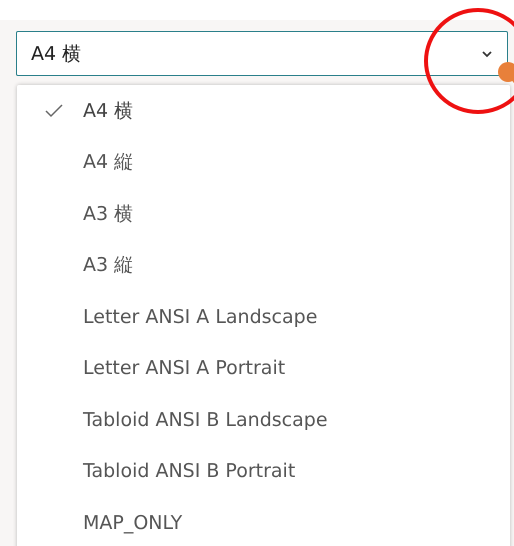 The image size is (514, 546). Describe the element at coordinates (263, 162) in the screenshot. I see `dropdown-option: A4 縦` at that location.